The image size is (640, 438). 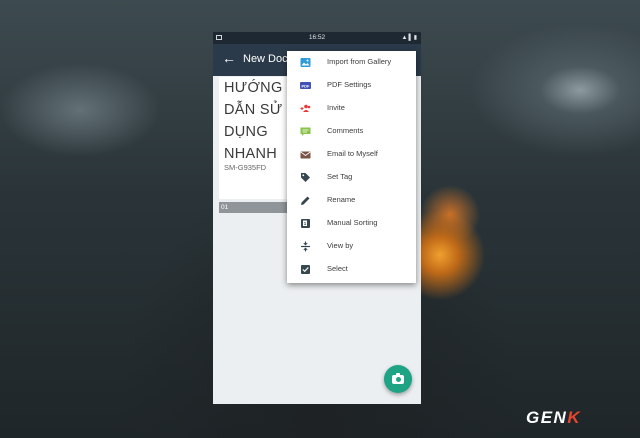 I want to click on menu-item-view-by: View by, so click(x=351, y=246).